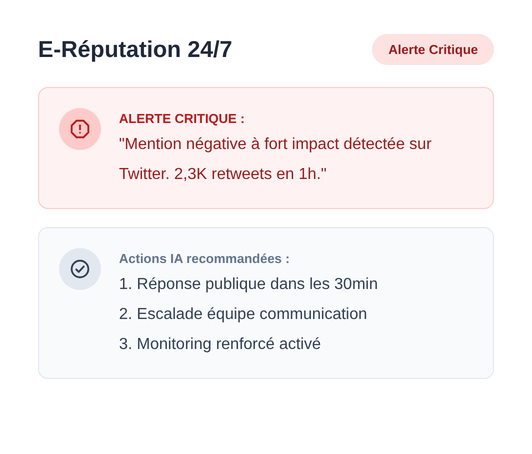 This screenshot has width=532, height=454. I want to click on check-circle-icon, so click(80, 269).